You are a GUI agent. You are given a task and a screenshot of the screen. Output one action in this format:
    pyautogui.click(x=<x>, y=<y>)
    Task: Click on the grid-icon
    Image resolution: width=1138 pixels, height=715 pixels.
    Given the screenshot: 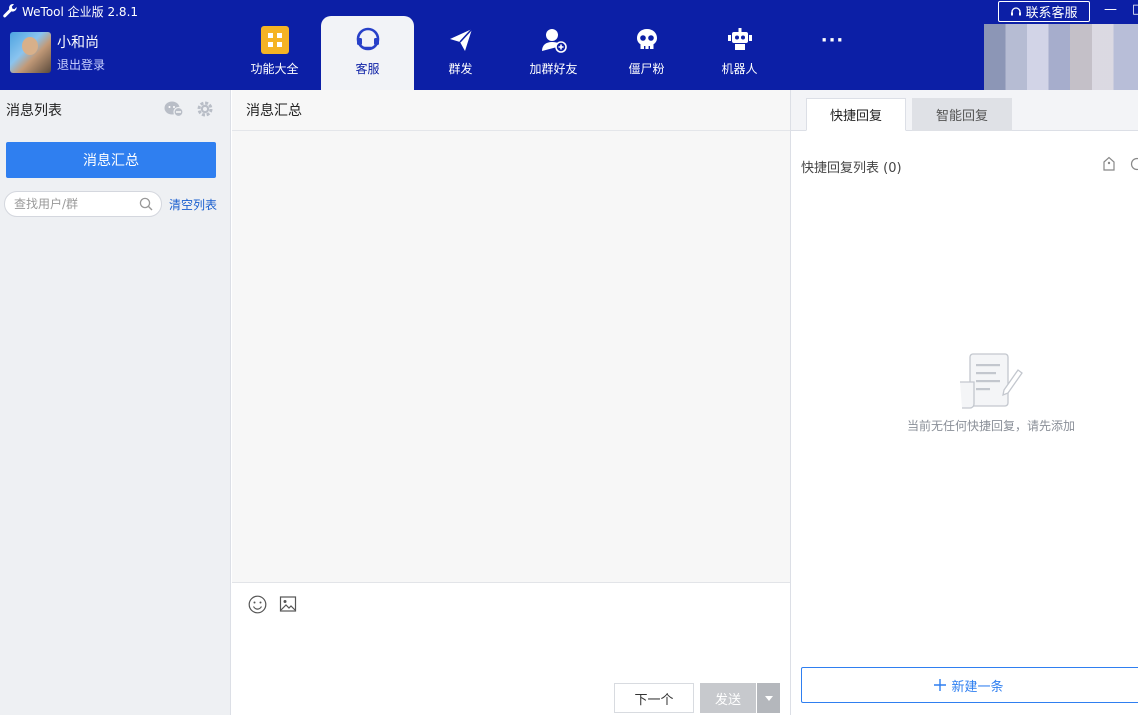 What is the action you would take?
    pyautogui.click(x=274, y=40)
    